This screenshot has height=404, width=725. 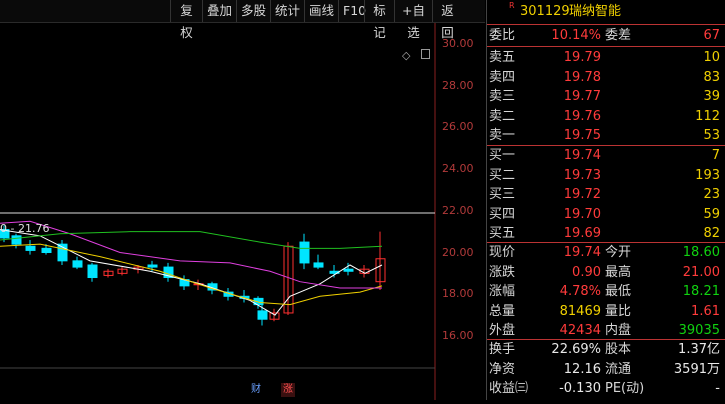 I want to click on toolbar-button-4: 画线, so click(x=321, y=11).